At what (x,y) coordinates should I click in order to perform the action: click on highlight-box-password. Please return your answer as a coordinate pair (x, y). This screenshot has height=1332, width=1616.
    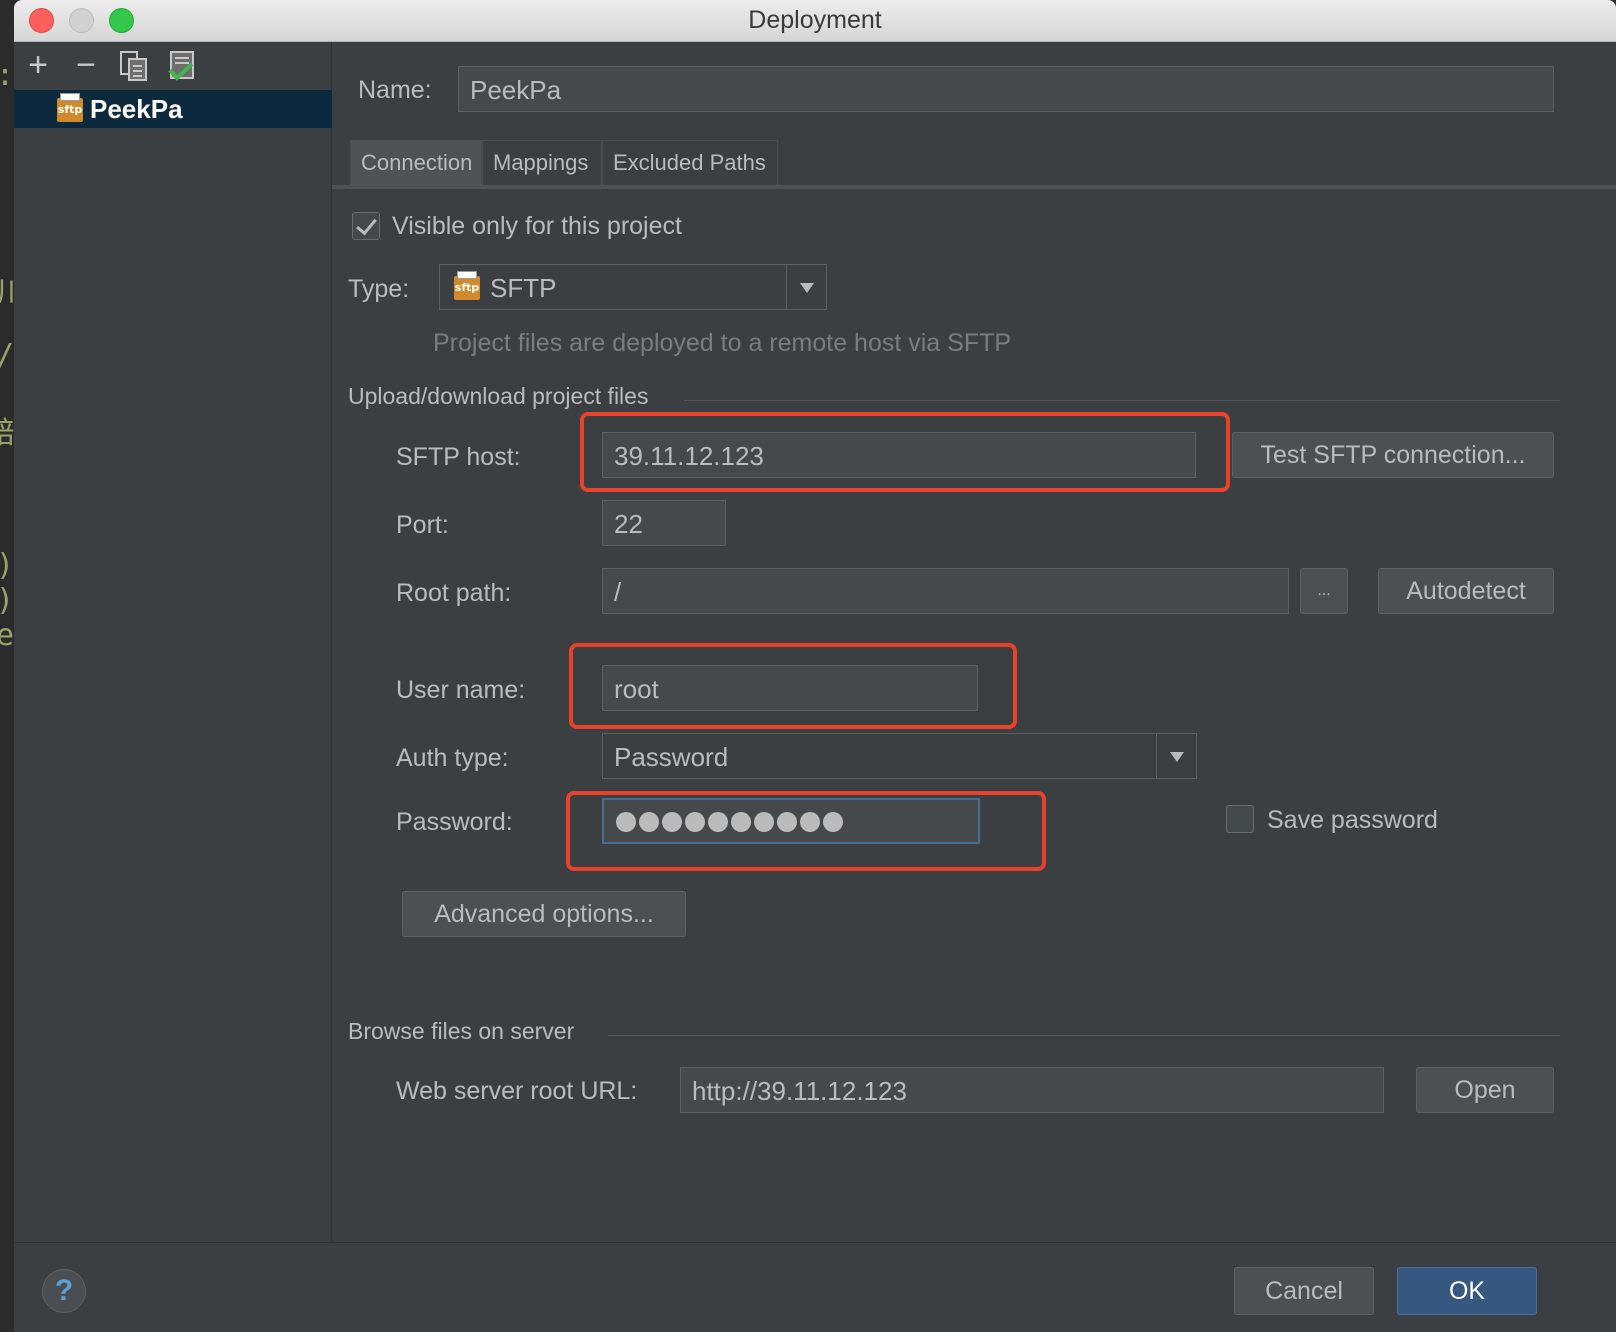
    Looking at the image, I should click on (806, 831).